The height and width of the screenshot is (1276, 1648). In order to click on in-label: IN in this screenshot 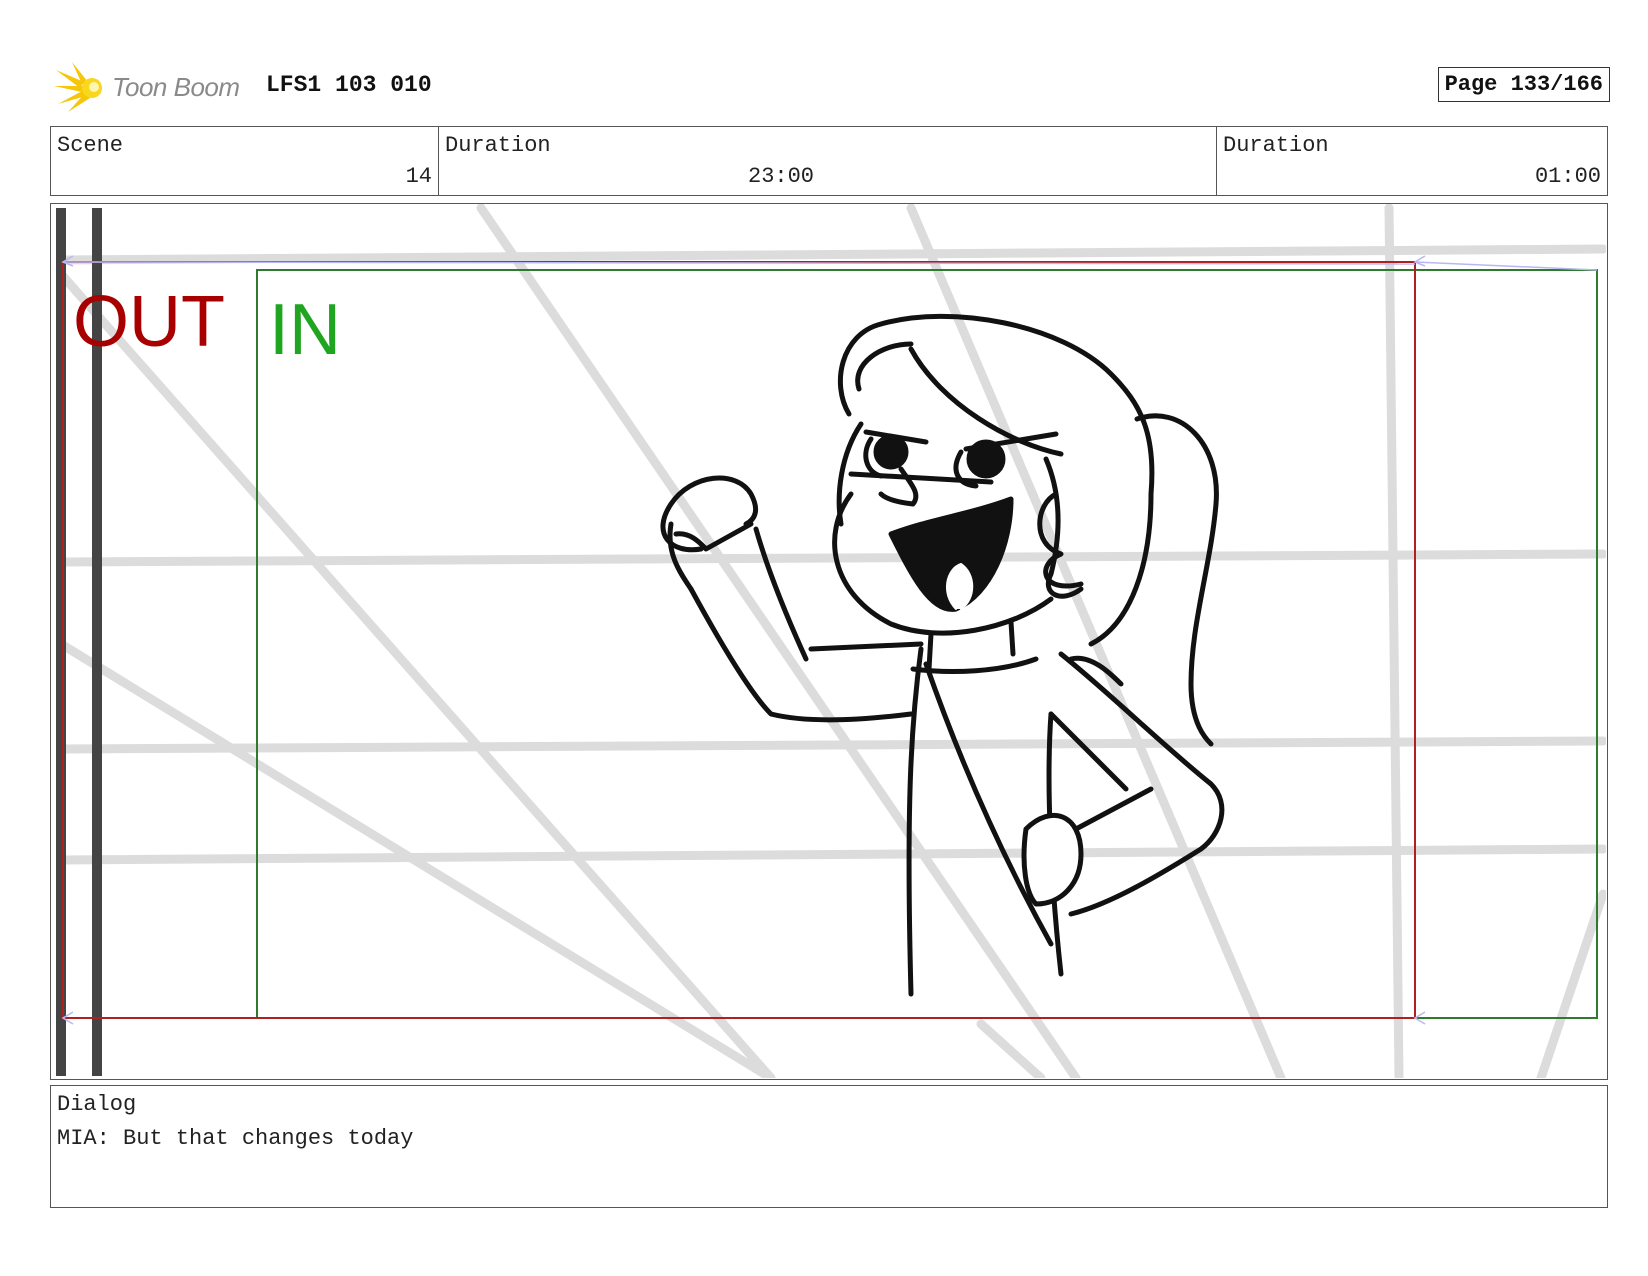, I will do `click(305, 330)`.